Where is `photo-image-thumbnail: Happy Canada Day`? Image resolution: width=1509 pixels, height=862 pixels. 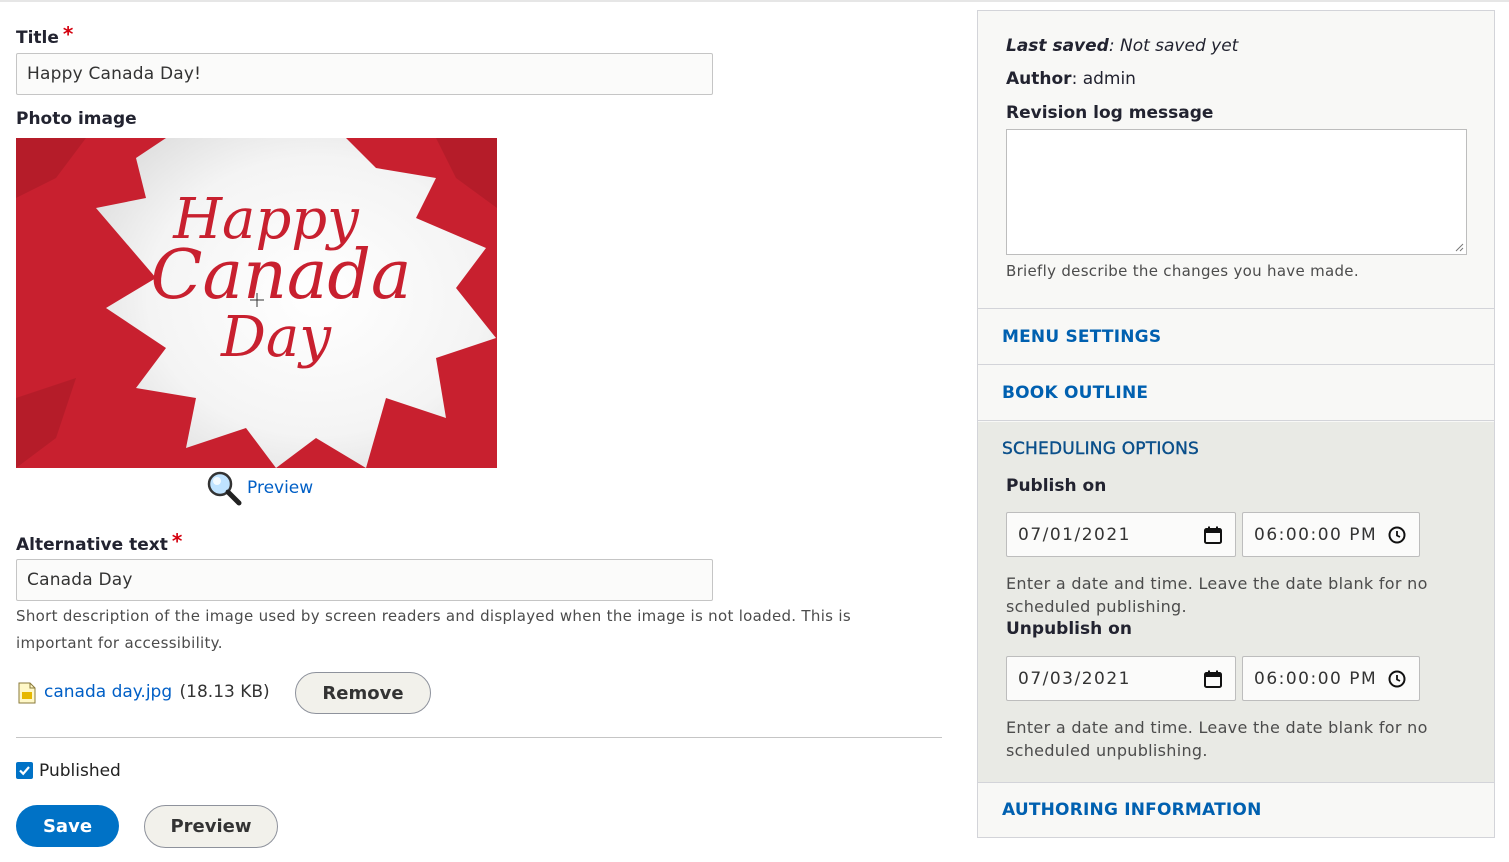
photo-image-thumbnail: Happy Canada Day is located at coordinates (256, 303).